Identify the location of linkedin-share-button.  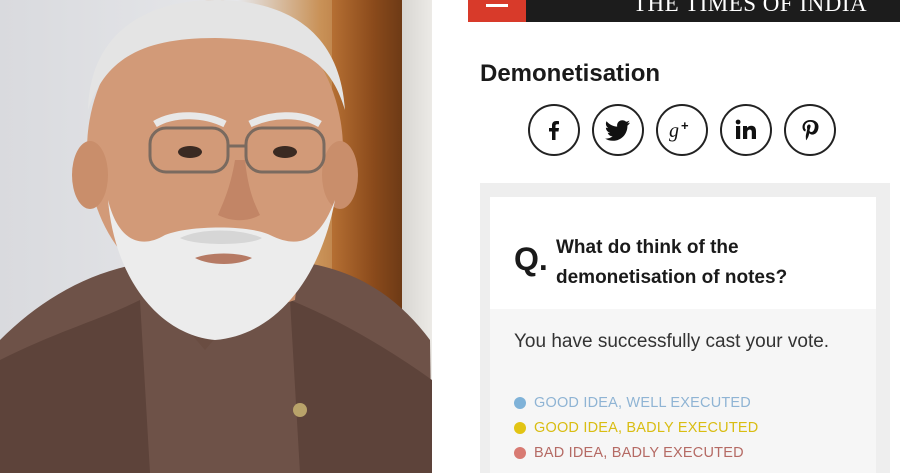
(746, 130).